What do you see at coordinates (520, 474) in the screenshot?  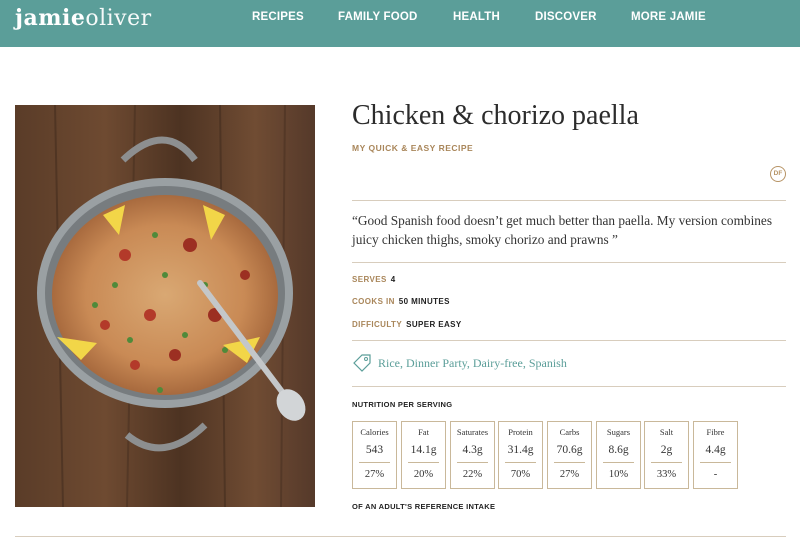 I see `nutrition-percent: 70%` at bounding box center [520, 474].